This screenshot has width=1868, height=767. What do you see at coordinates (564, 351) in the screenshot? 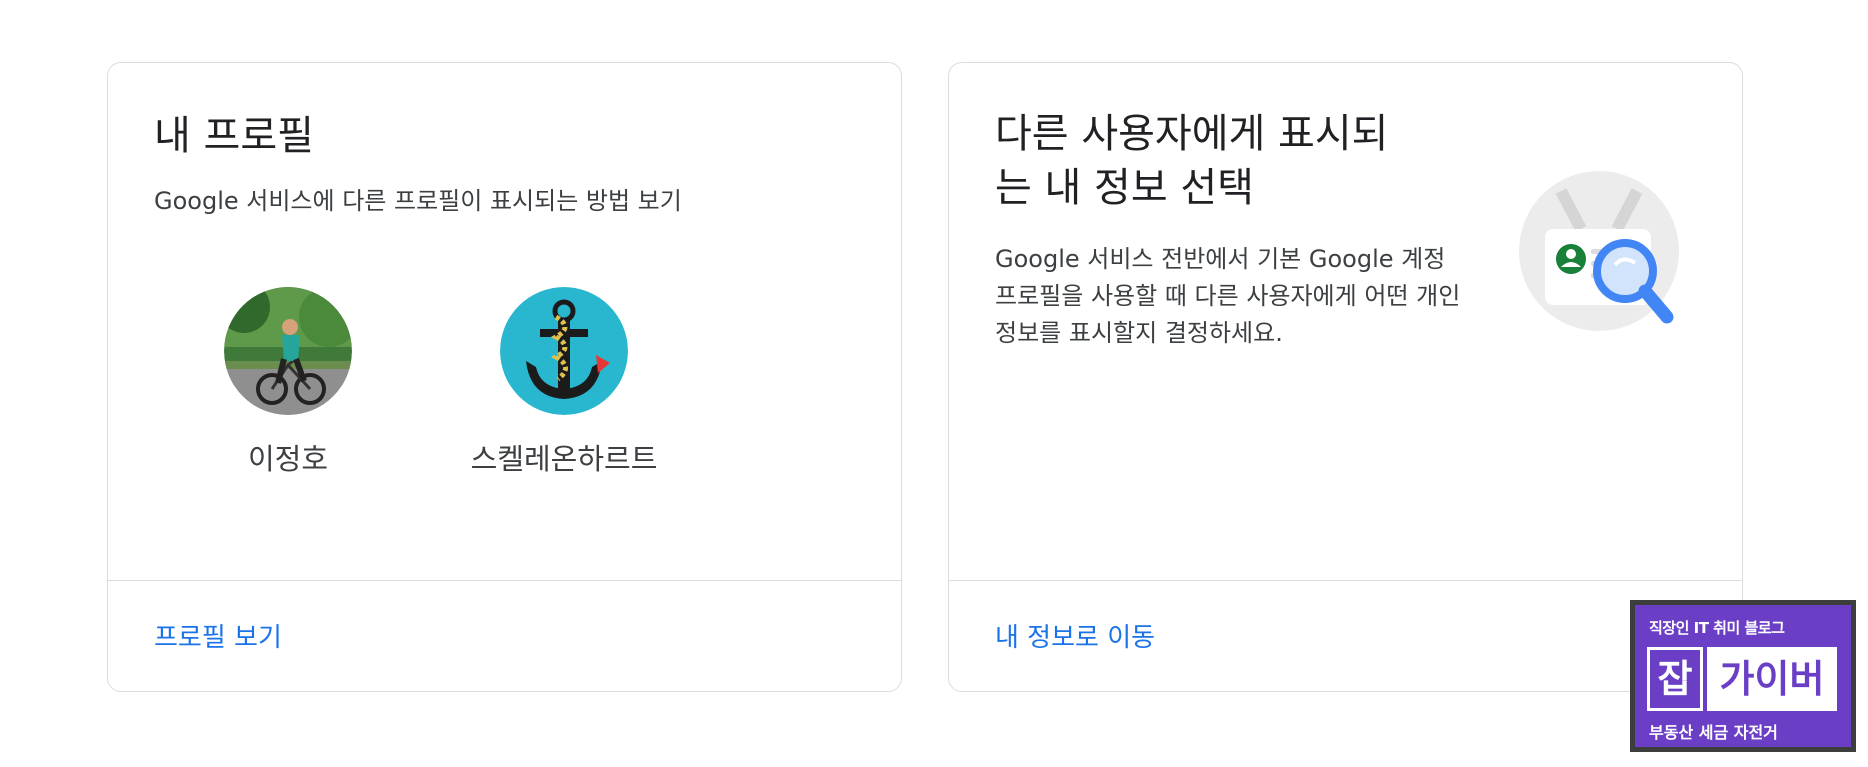
I see `avatar-anchor` at bounding box center [564, 351].